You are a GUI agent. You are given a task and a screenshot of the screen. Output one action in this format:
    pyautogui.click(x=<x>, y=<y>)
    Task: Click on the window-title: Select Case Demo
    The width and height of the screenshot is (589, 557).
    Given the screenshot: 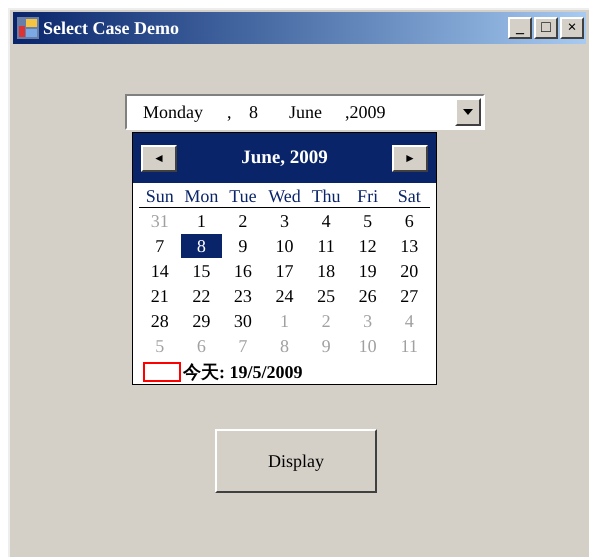 What is the action you would take?
    pyautogui.click(x=111, y=28)
    